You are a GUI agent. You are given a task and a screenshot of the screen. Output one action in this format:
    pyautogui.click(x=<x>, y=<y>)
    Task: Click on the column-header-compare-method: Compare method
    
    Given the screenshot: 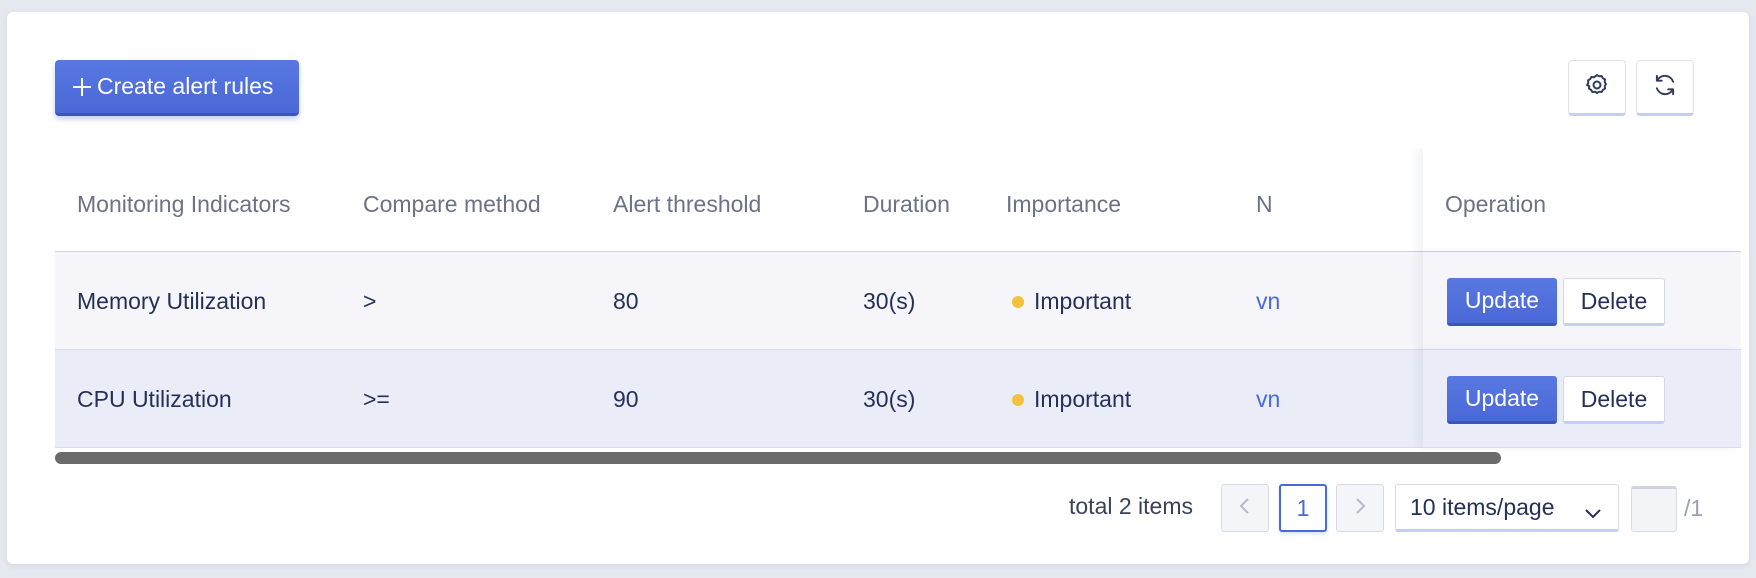 What is the action you would take?
    pyautogui.click(x=452, y=204)
    